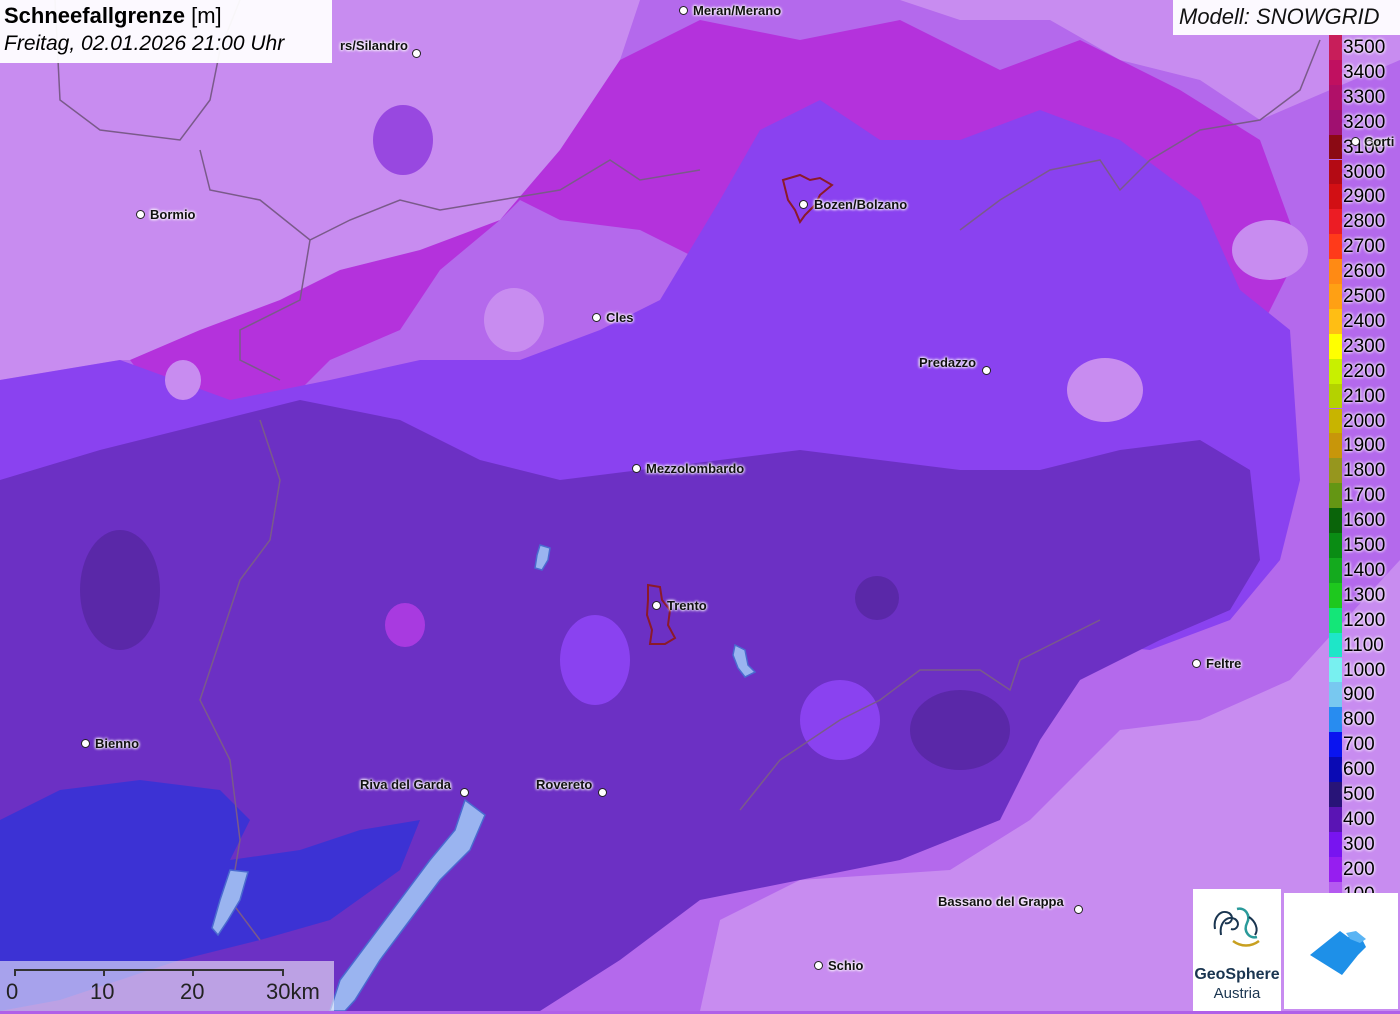 The height and width of the screenshot is (1014, 1400). Describe the element at coordinates (1364, 763) in the screenshot. I see `legend-row: 600` at that location.